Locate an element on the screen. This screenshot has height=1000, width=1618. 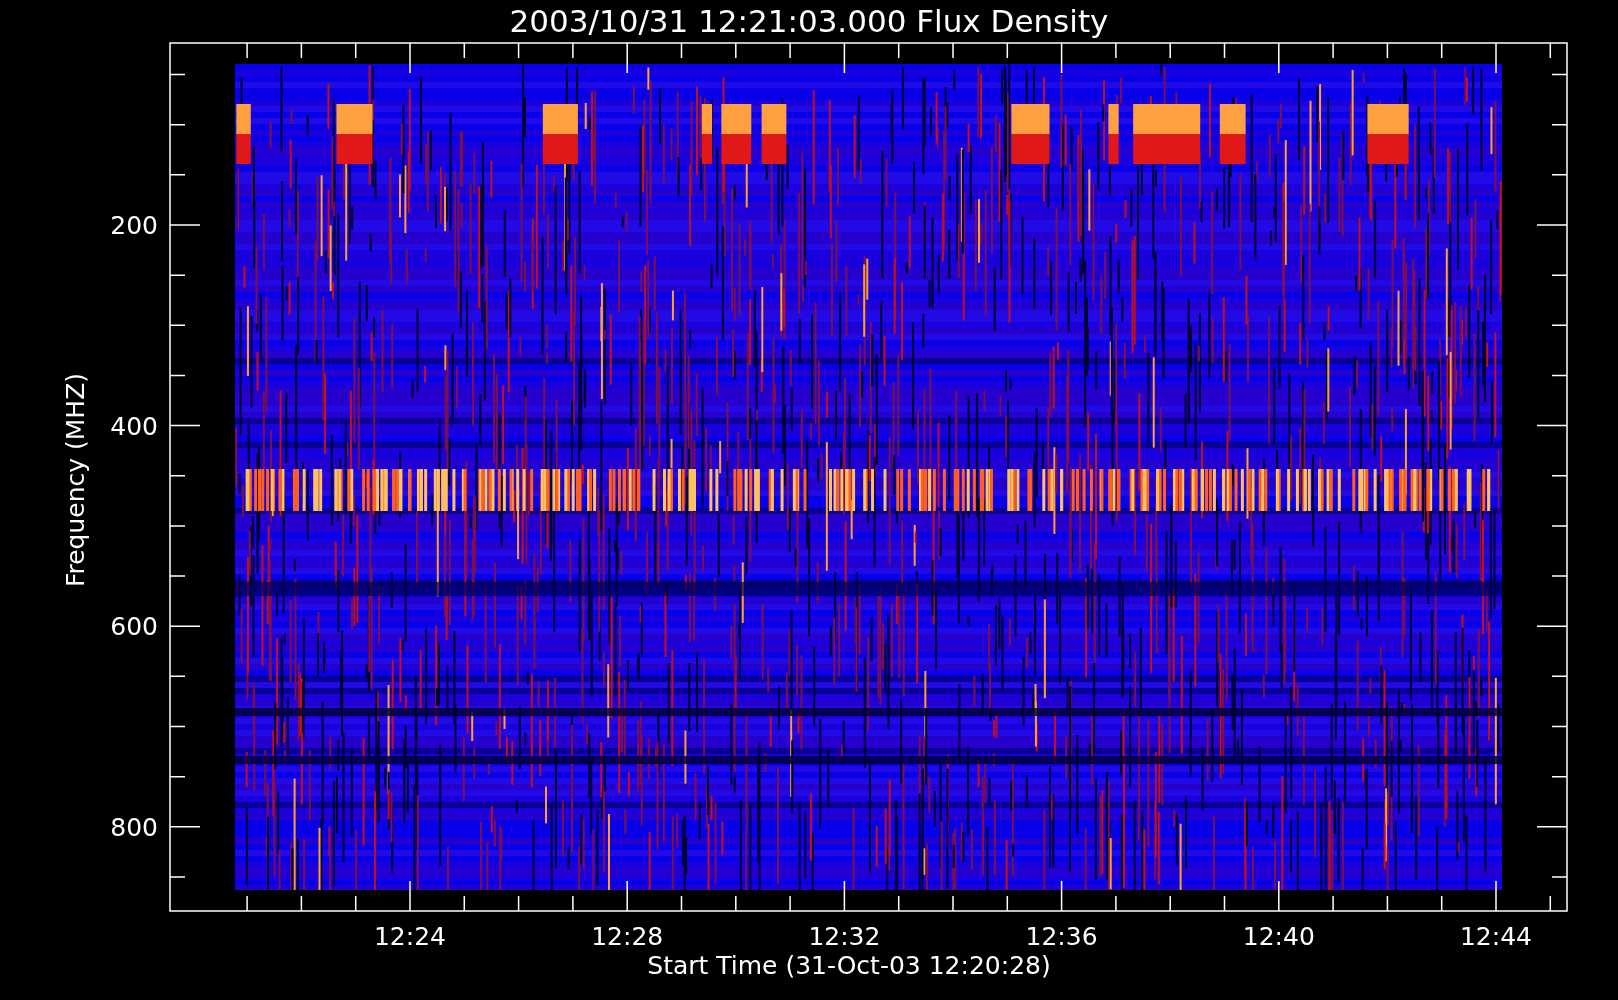
tick-label: 12:28 is located at coordinates (627, 936).